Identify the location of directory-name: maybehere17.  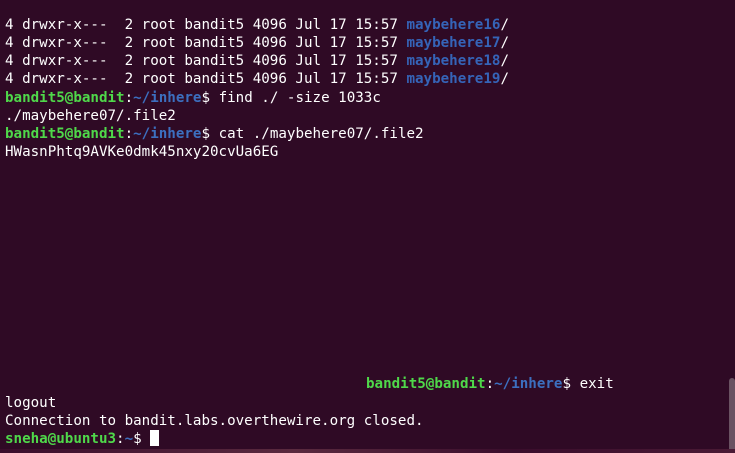
(453, 43).